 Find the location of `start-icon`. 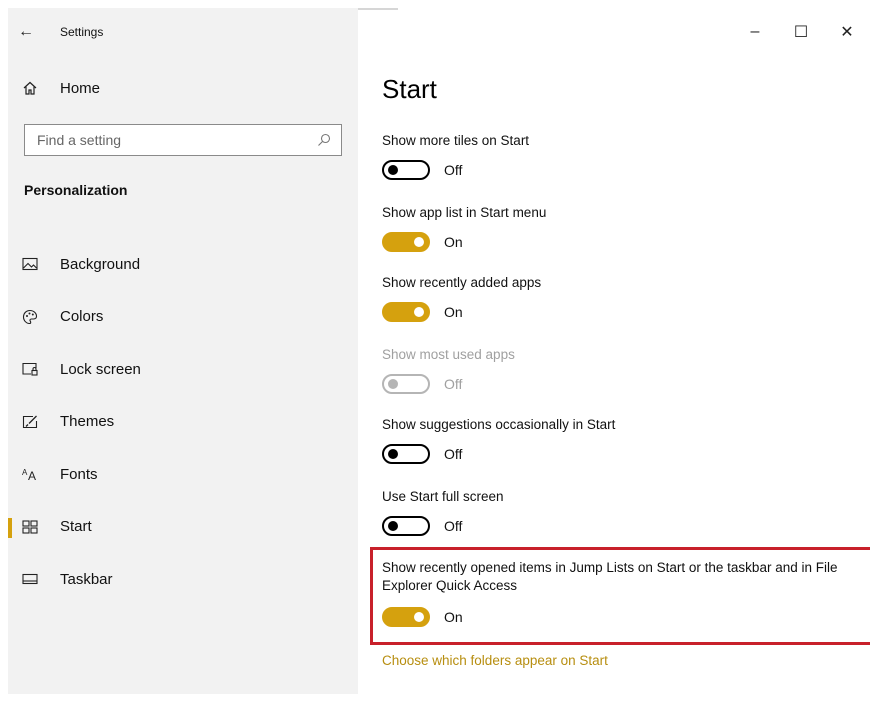

start-icon is located at coordinates (32, 527).